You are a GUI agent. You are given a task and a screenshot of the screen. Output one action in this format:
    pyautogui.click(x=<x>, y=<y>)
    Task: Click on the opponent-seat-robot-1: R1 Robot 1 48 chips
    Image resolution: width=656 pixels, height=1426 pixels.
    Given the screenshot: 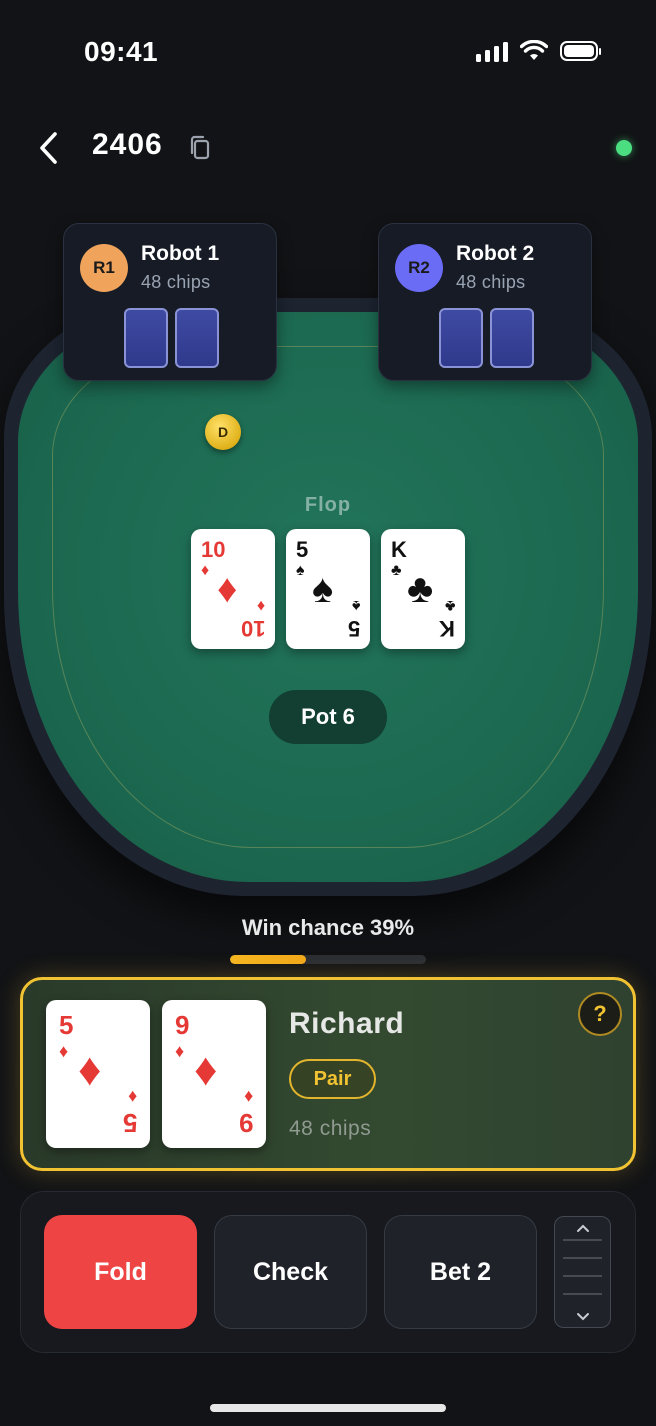 What is the action you would take?
    pyautogui.click(x=170, y=302)
    